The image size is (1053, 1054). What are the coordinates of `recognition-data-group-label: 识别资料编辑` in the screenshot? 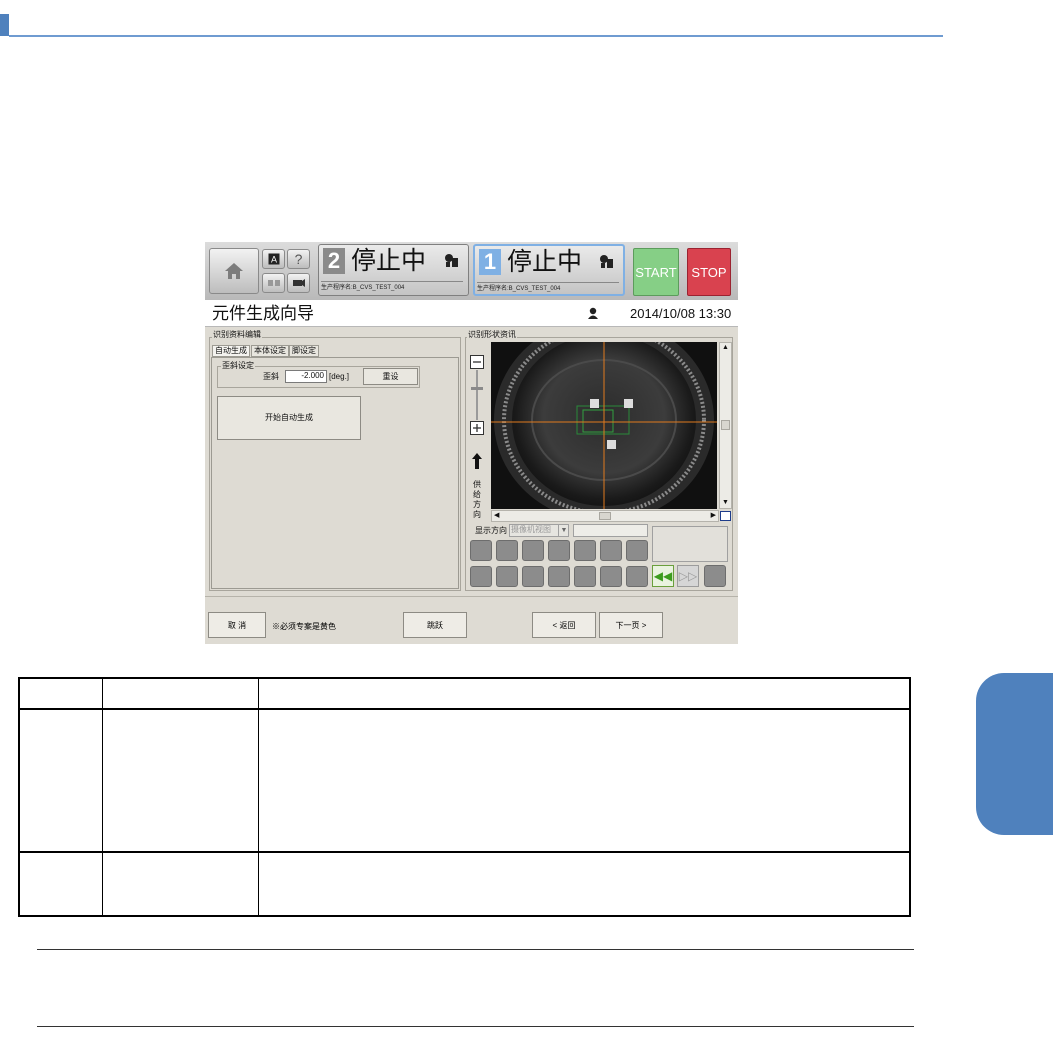 It's located at (237, 335).